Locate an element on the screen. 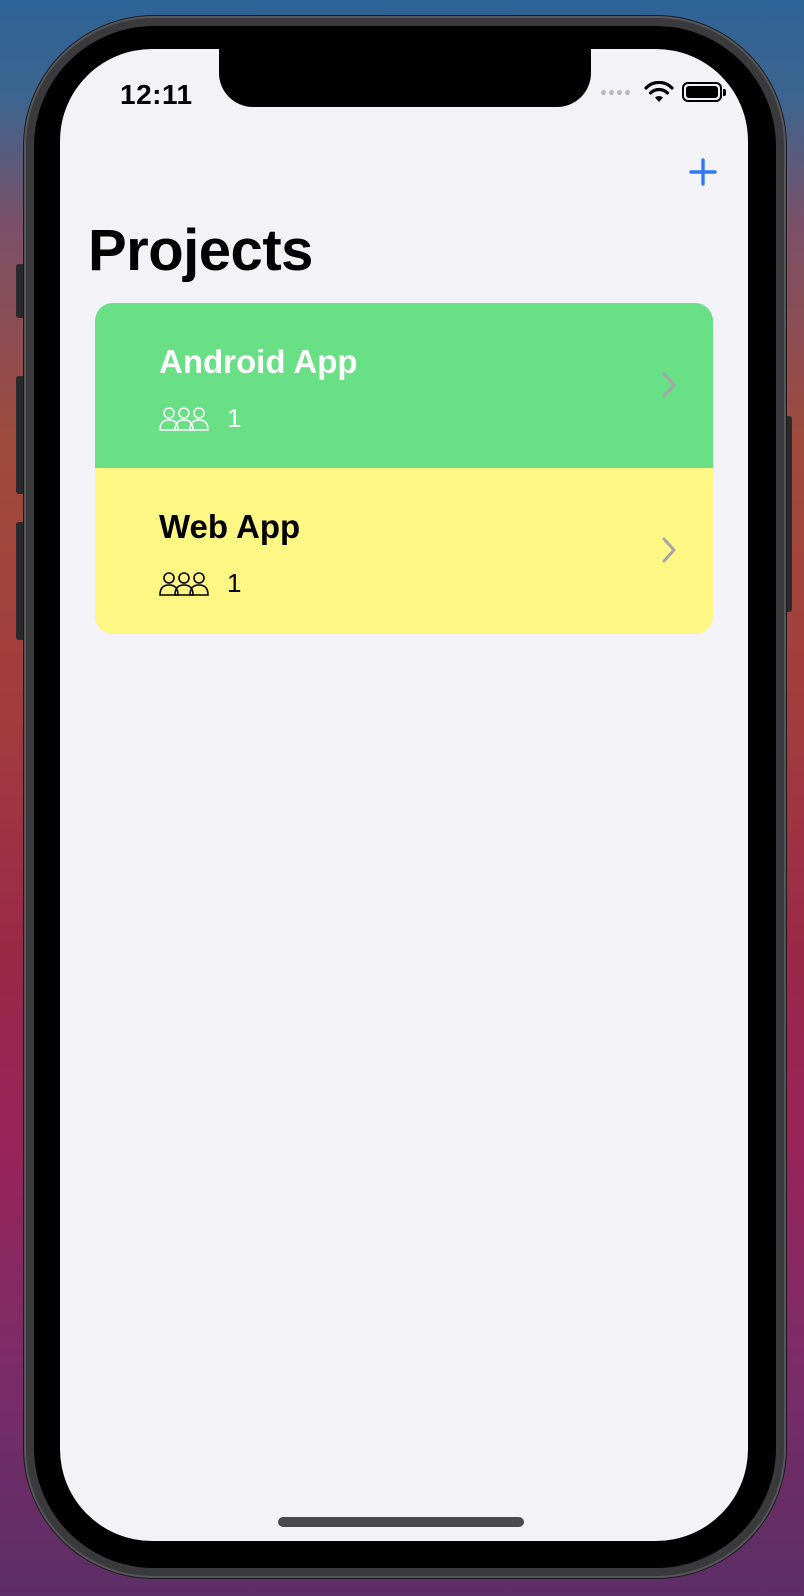  home-indicator is located at coordinates (401, 1522).